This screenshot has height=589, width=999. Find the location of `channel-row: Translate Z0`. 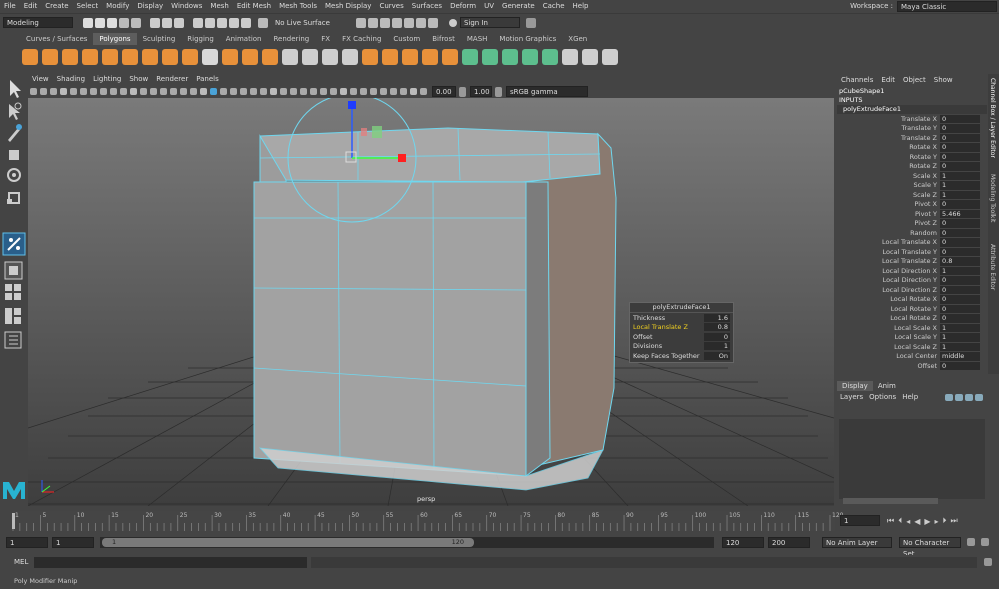

channel-row: Translate Z0 is located at coordinates (912, 138).